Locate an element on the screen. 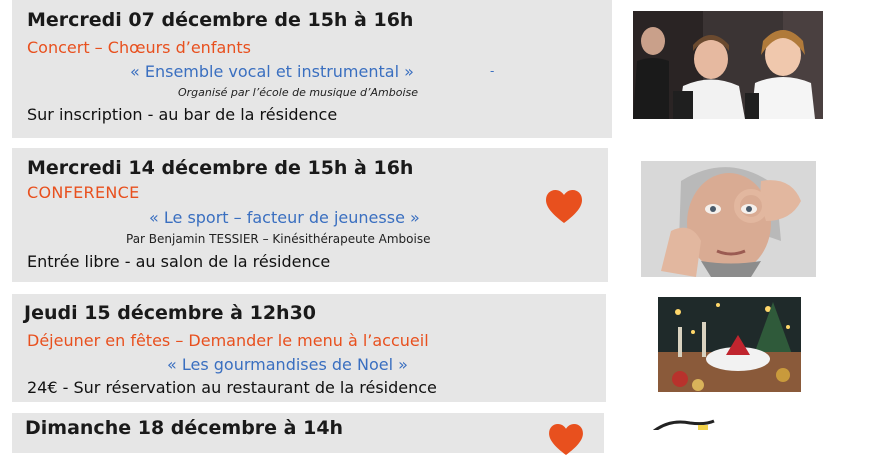  senior-woman-photo is located at coordinates (728, 219).